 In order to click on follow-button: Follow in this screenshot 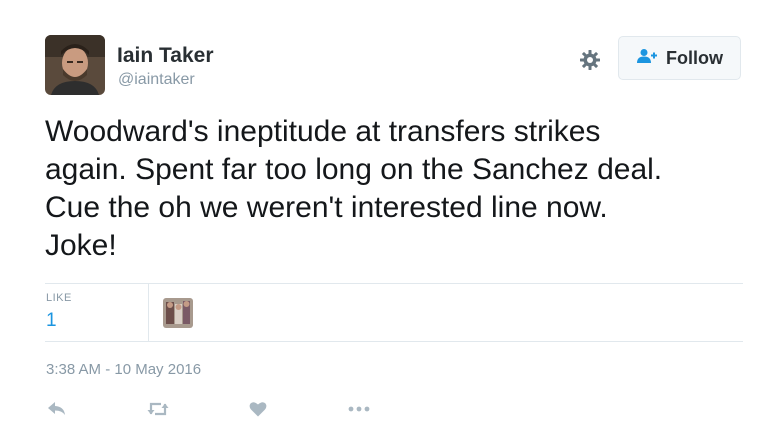, I will do `click(679, 58)`.